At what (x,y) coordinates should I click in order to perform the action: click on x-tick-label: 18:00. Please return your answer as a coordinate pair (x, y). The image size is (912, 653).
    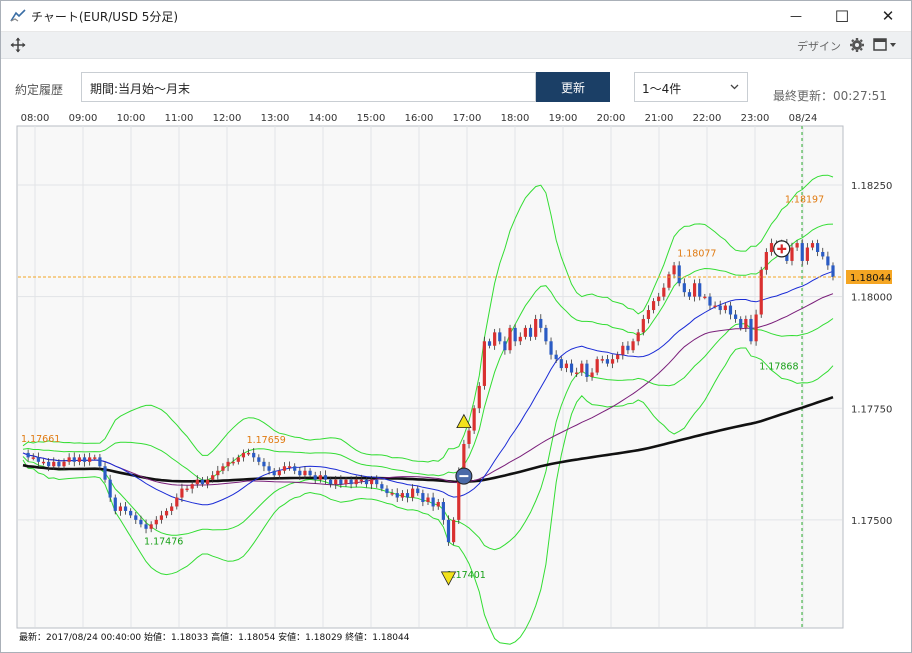
    Looking at the image, I should click on (515, 118).